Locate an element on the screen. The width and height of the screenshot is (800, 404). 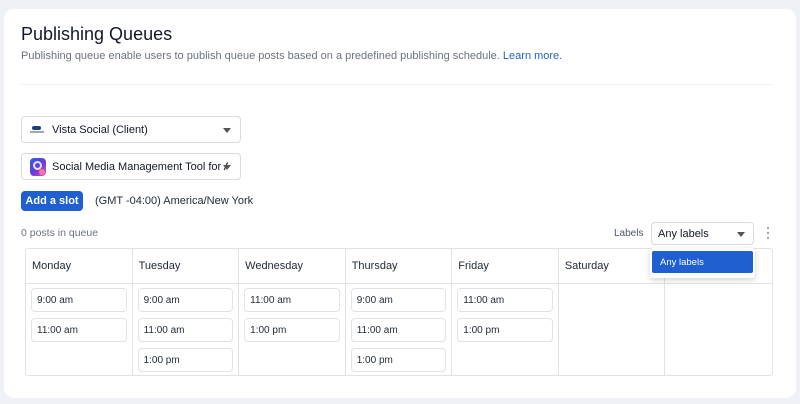
day-column: Monday 9:00 am 11:00 am is located at coordinates (79, 312).